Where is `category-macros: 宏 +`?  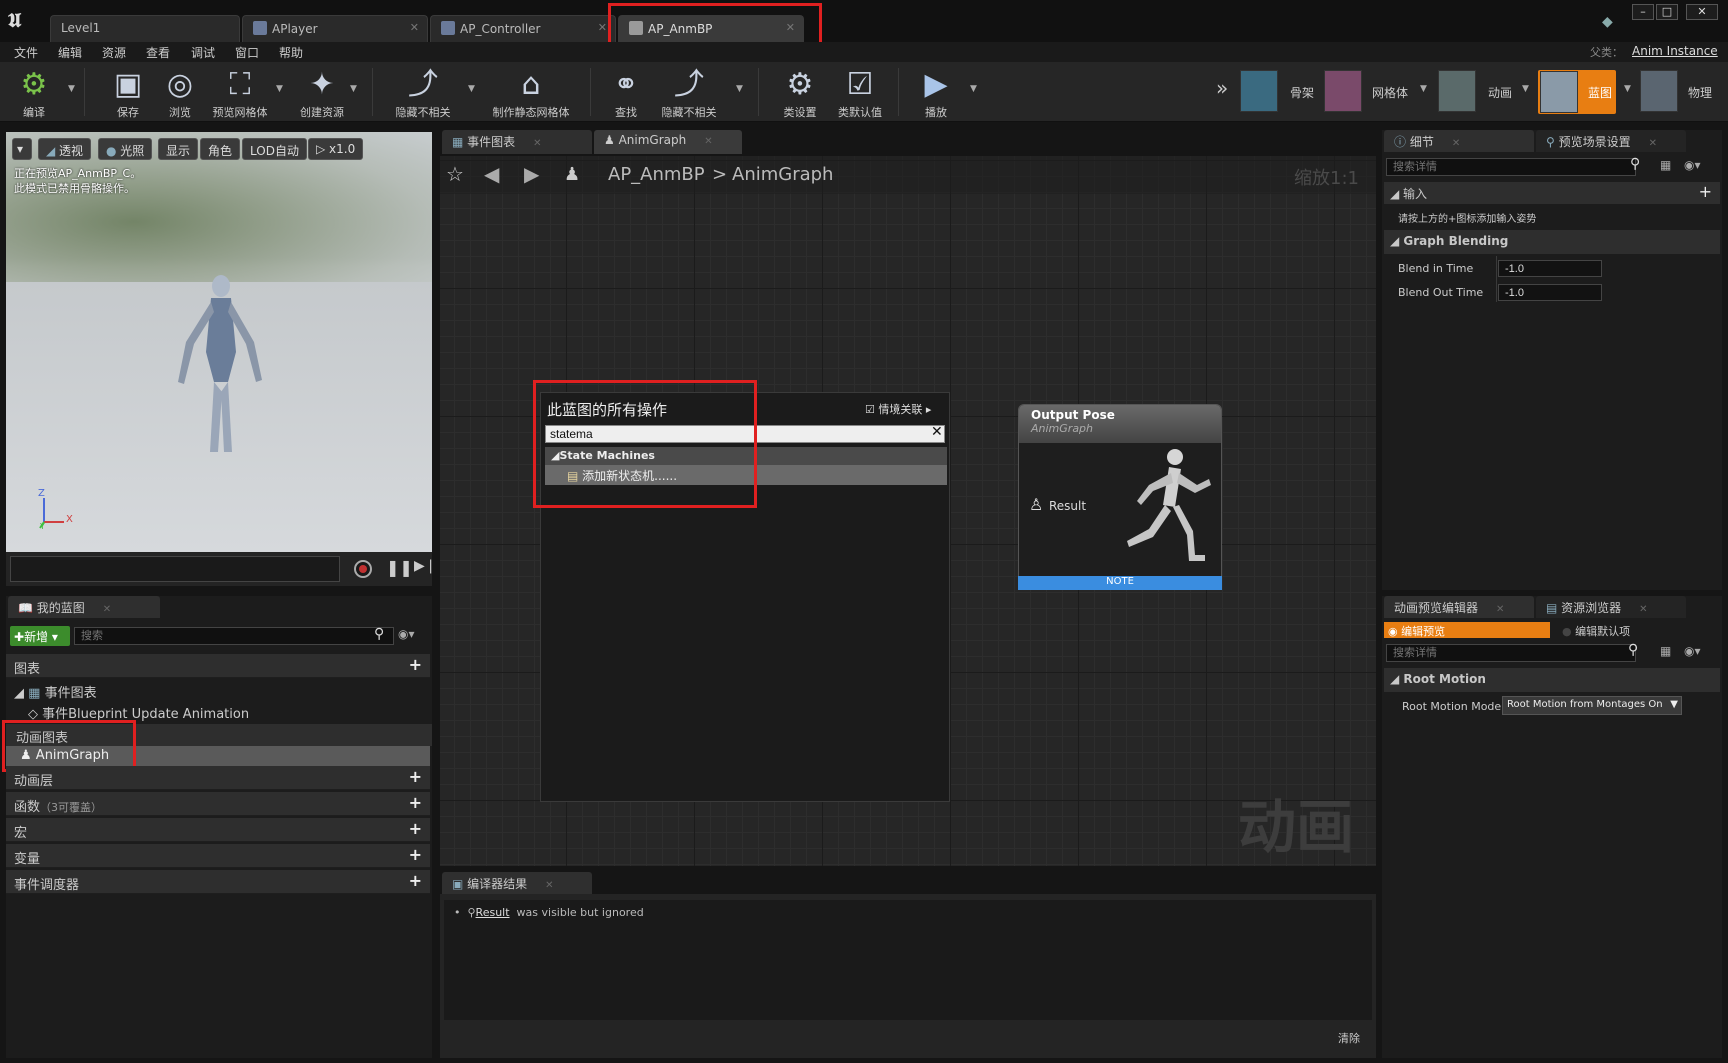 category-macros: 宏 + is located at coordinates (218, 830).